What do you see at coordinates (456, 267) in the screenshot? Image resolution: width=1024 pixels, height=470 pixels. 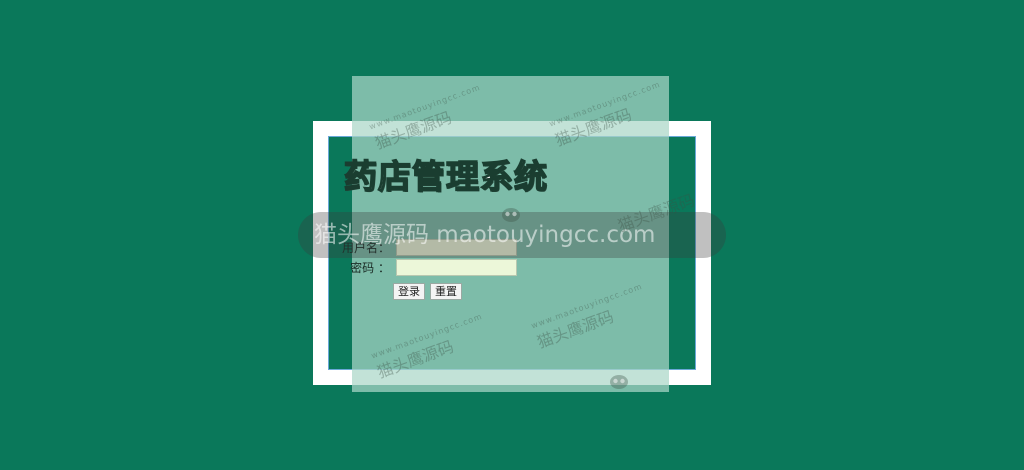 I see `password-input` at bounding box center [456, 267].